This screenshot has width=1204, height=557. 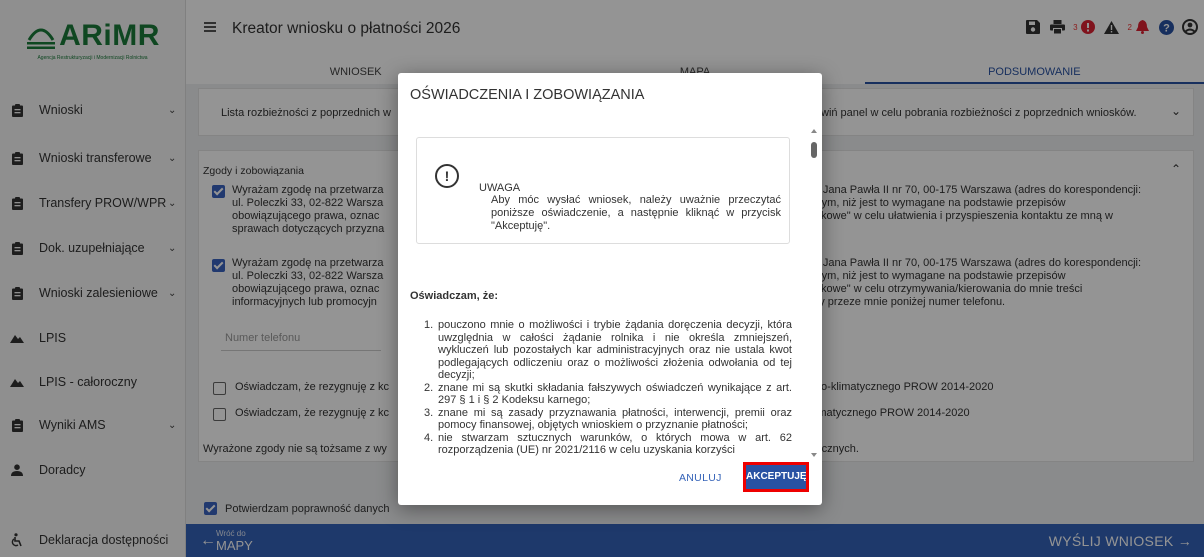 I want to click on scroll-down-arrow-icon, so click(x=814, y=455).